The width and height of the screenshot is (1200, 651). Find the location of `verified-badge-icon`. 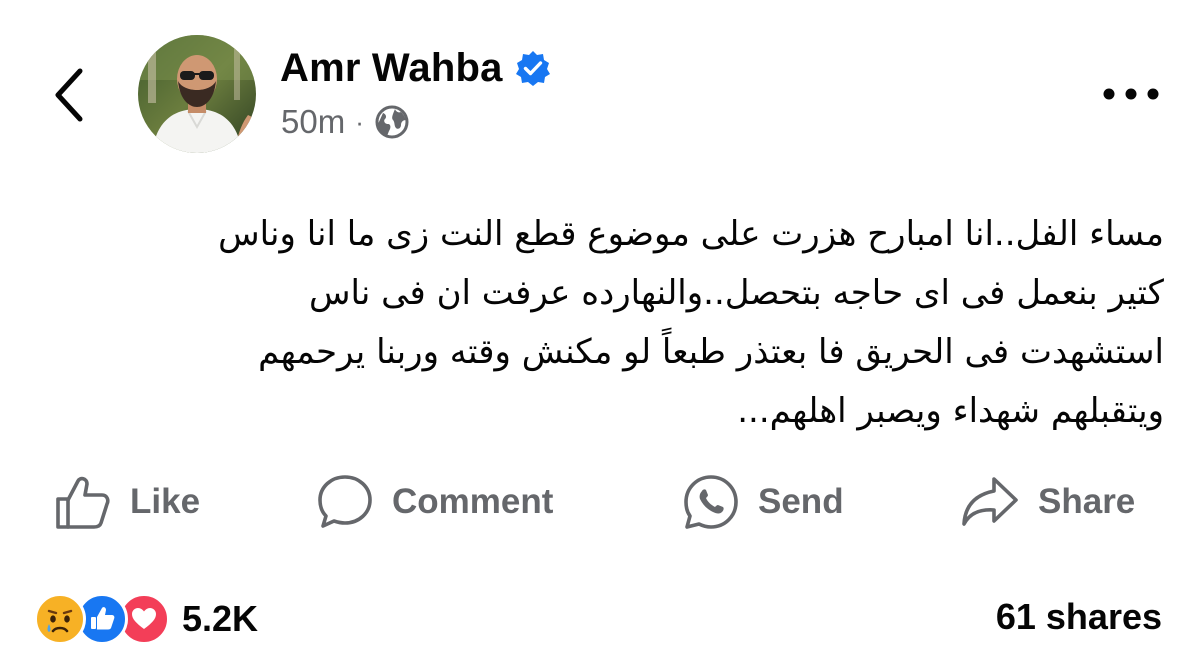

verified-badge-icon is located at coordinates (532, 68).